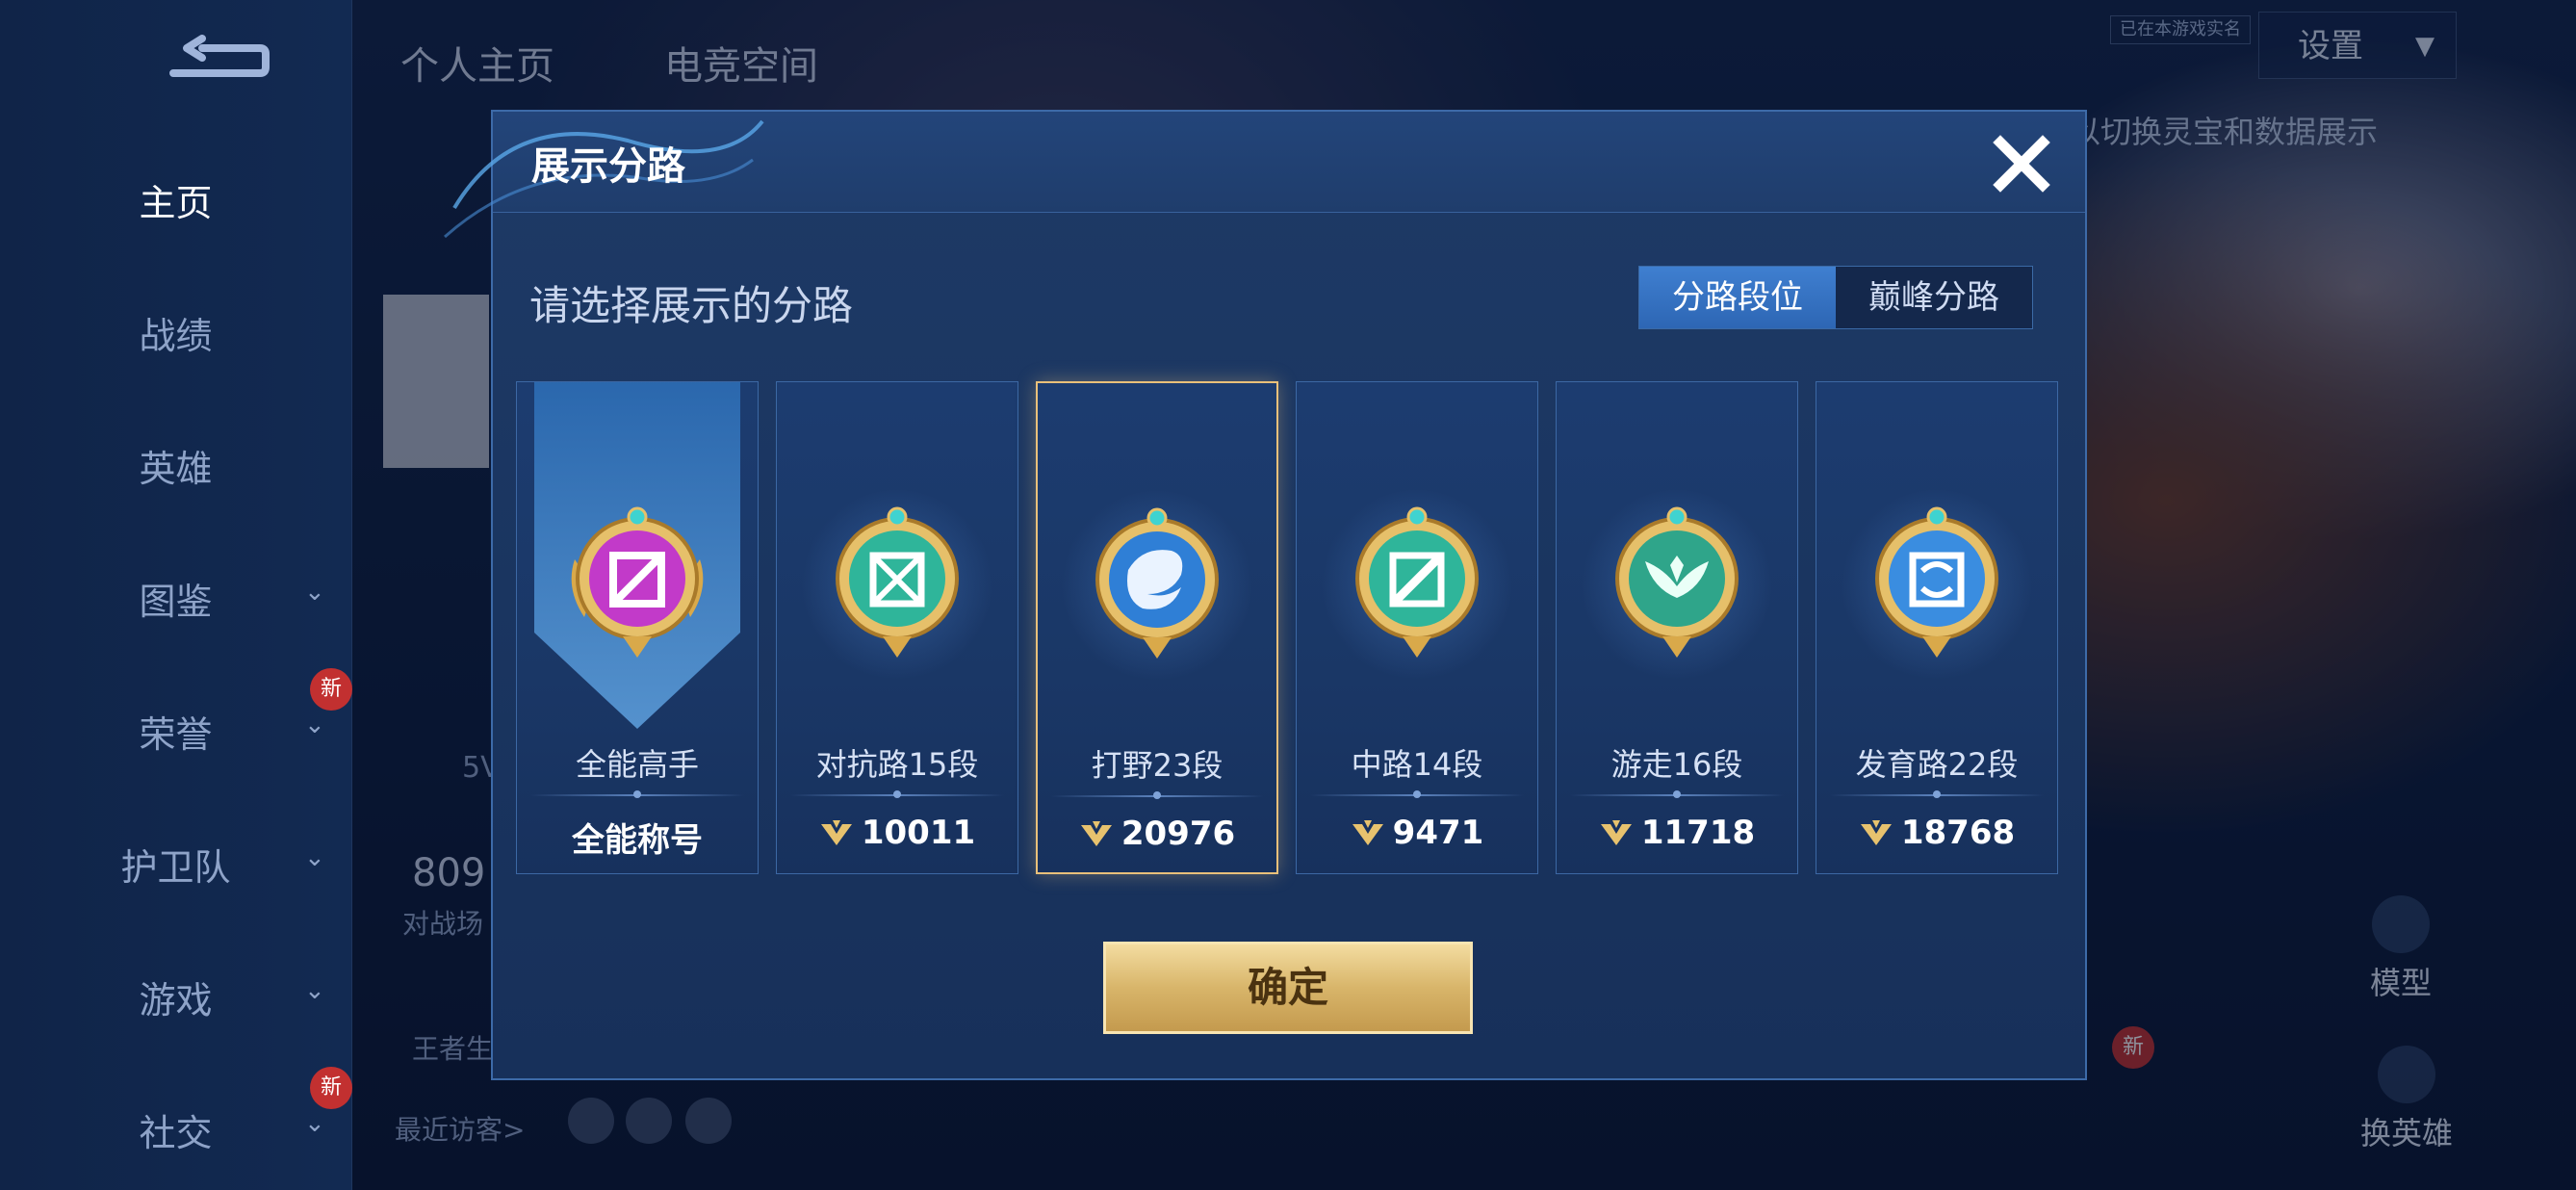 This screenshot has width=2576, height=1190. What do you see at coordinates (1438, 833) in the screenshot?
I see `score-value: 9471` at bounding box center [1438, 833].